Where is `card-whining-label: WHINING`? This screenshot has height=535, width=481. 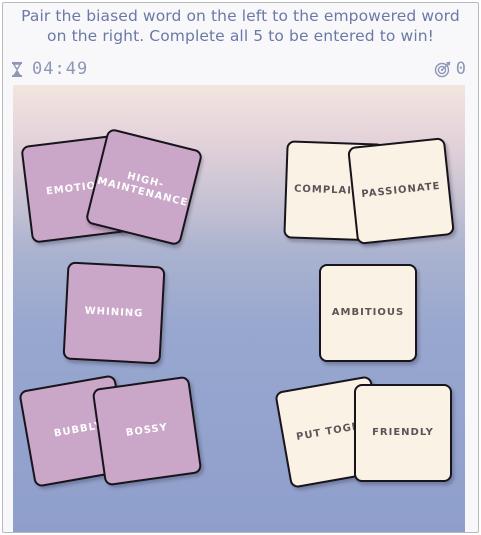 card-whining-label: WHINING is located at coordinates (114, 312).